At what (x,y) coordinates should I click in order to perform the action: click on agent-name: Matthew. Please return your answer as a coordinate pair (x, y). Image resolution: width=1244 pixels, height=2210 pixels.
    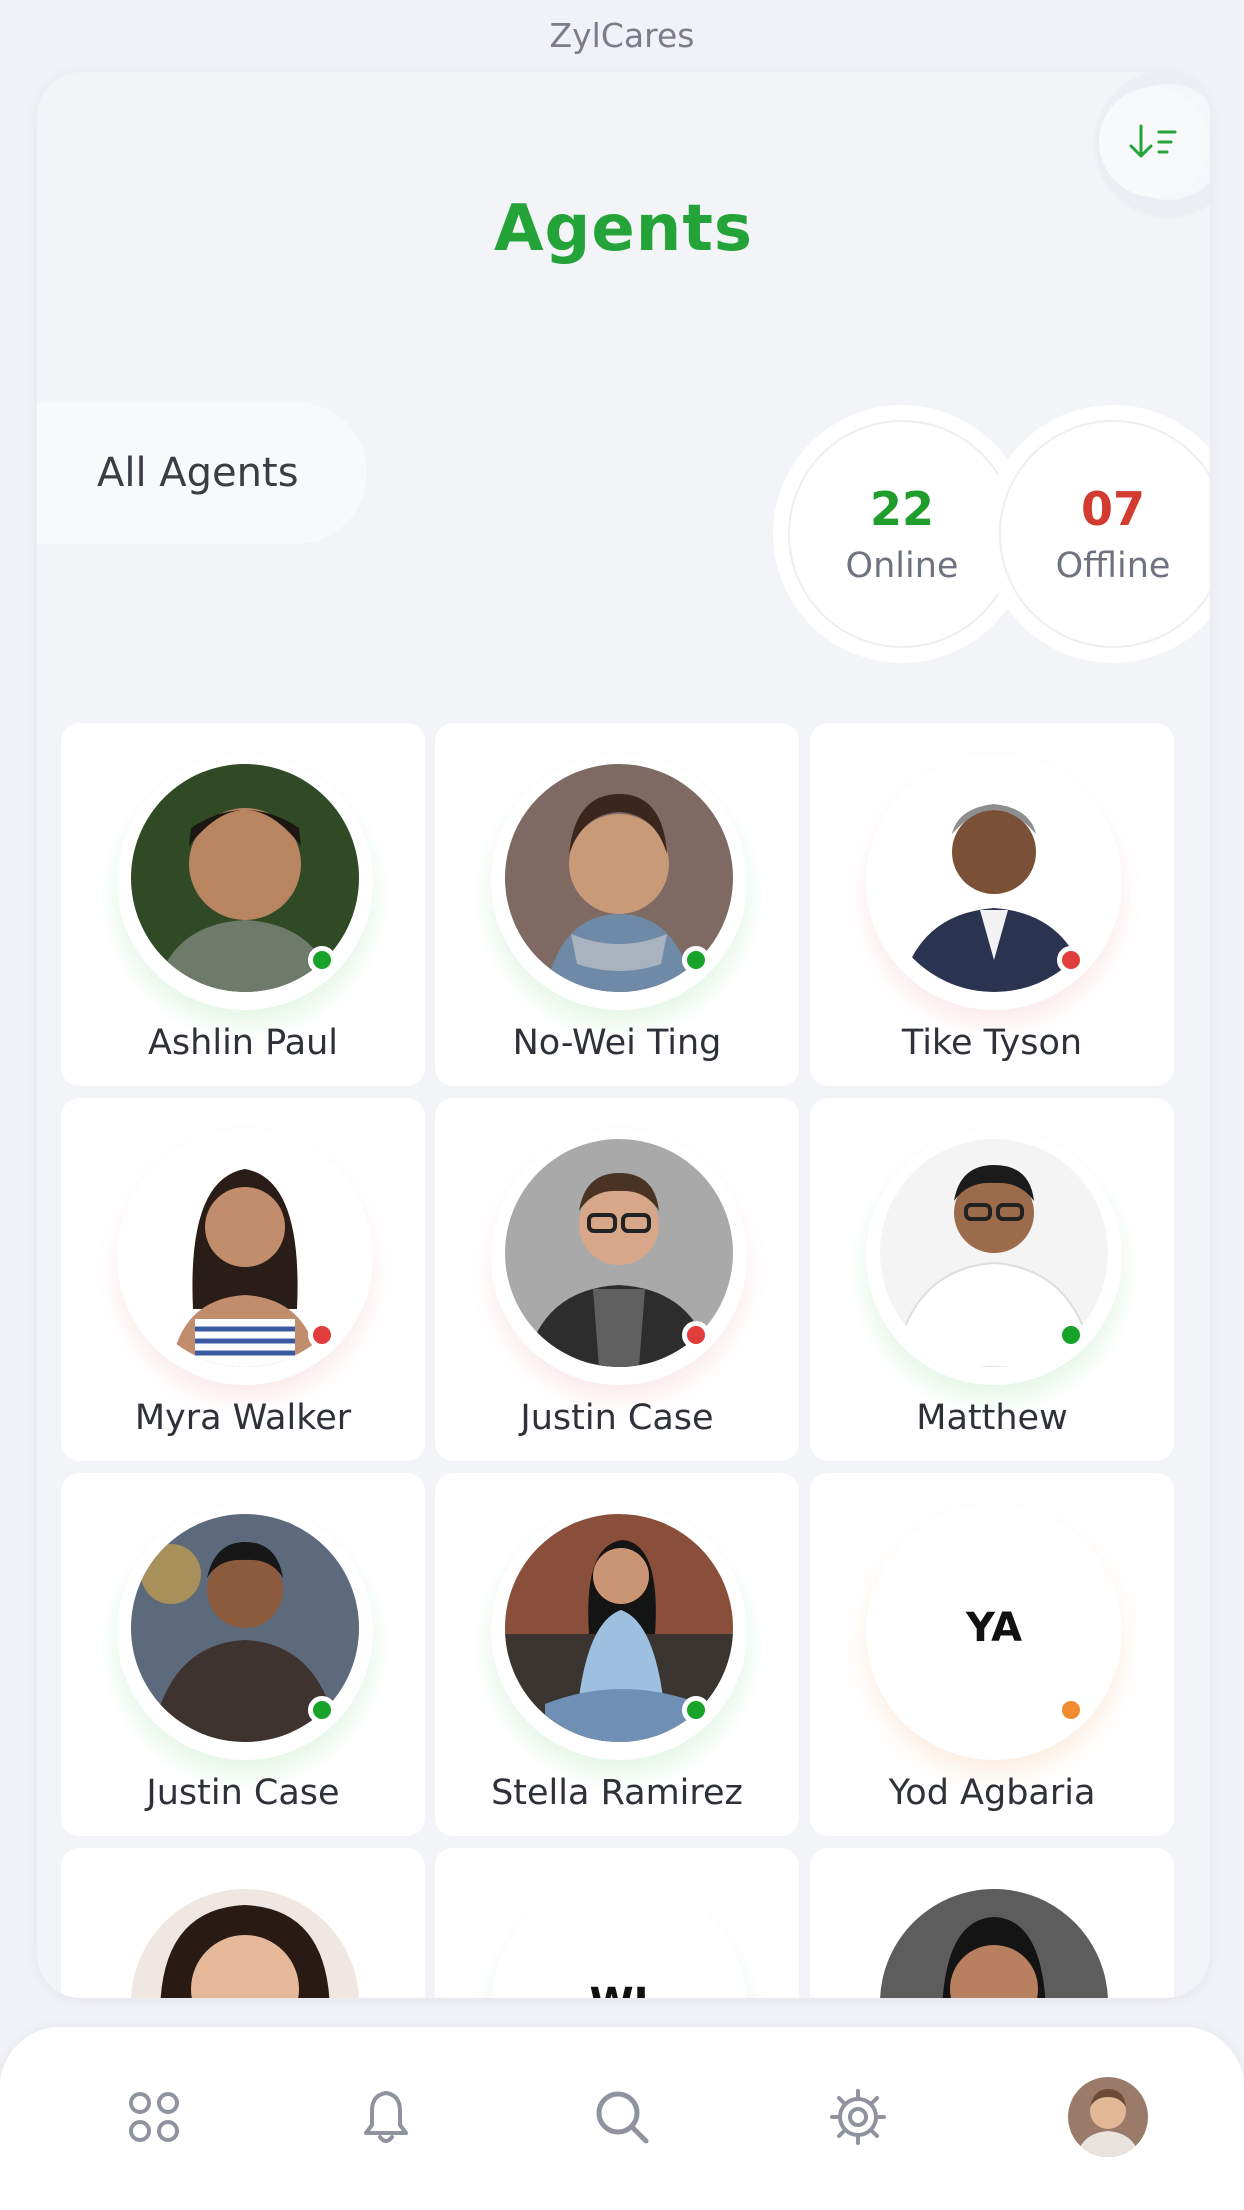
    Looking at the image, I should click on (992, 1418).